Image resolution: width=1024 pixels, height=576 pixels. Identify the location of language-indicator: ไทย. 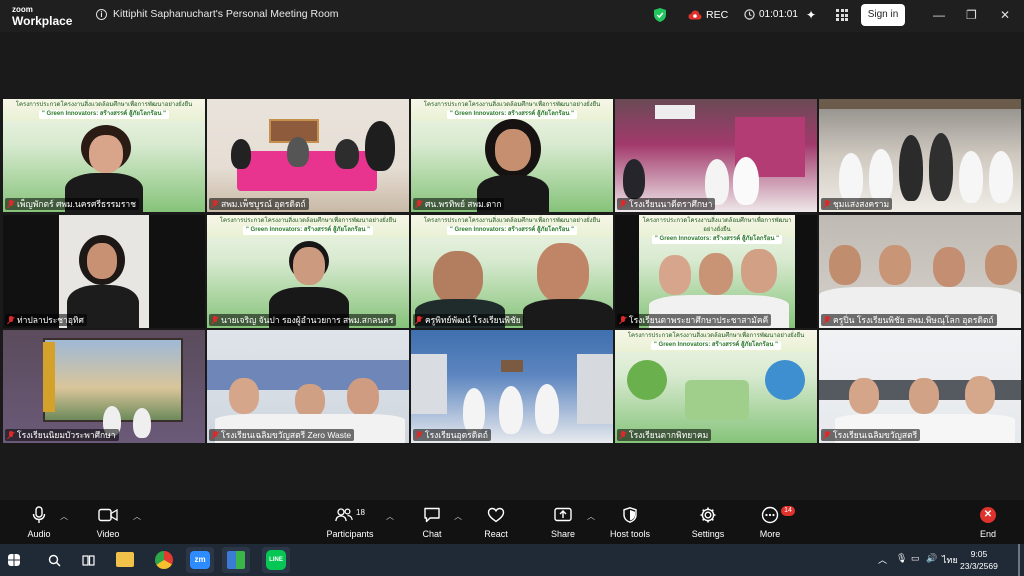
(950, 560).